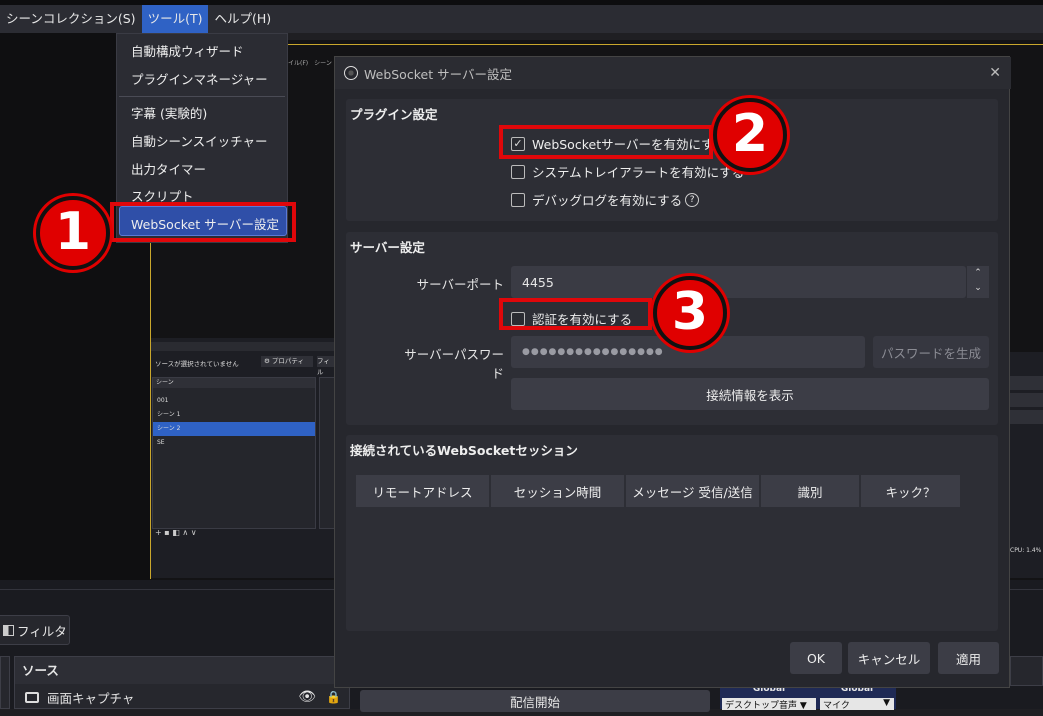 This screenshot has height=716, width=1043. Describe the element at coordinates (438, 74) in the screenshot. I see `dialog-title: WebSocket サーバー設定` at that location.